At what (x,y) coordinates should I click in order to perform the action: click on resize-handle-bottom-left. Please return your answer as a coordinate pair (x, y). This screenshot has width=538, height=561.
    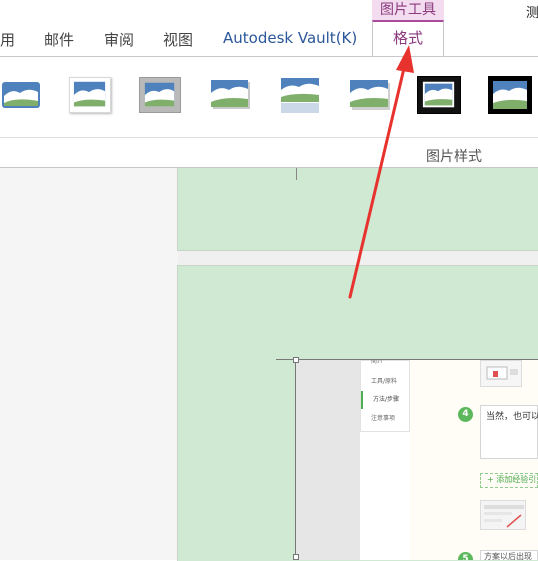
    Looking at the image, I should click on (296, 557).